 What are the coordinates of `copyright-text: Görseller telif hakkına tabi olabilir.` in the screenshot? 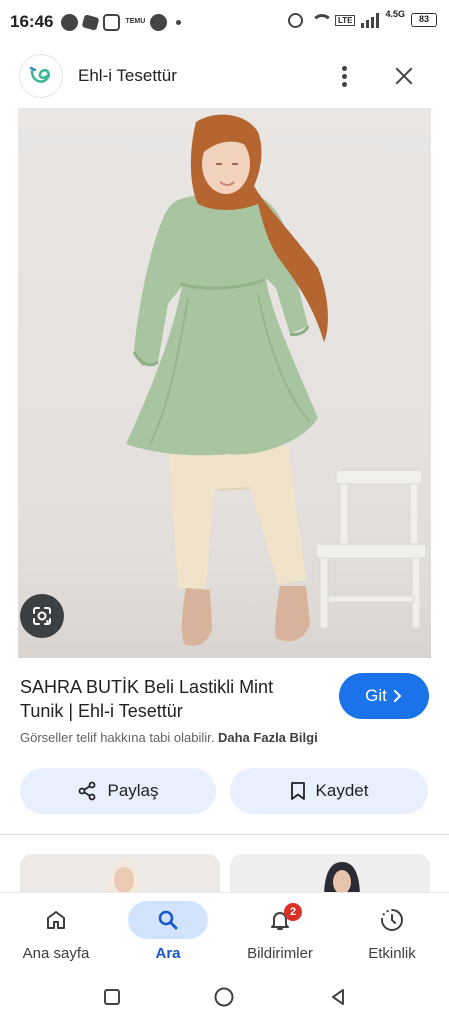 It's located at (117, 737).